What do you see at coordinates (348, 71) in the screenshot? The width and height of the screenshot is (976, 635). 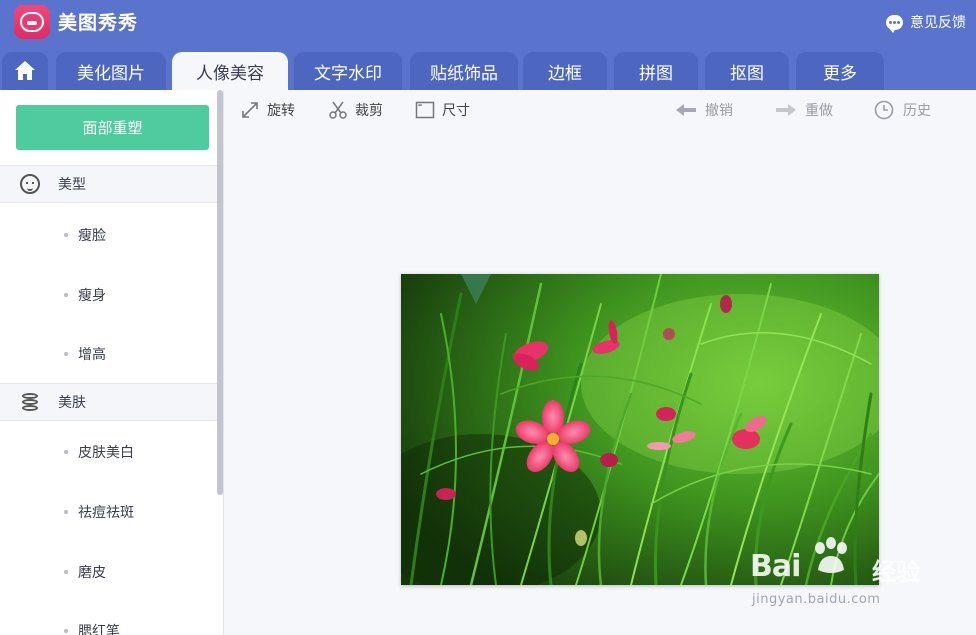 I see `tab-text-watermark: 文字水印` at bounding box center [348, 71].